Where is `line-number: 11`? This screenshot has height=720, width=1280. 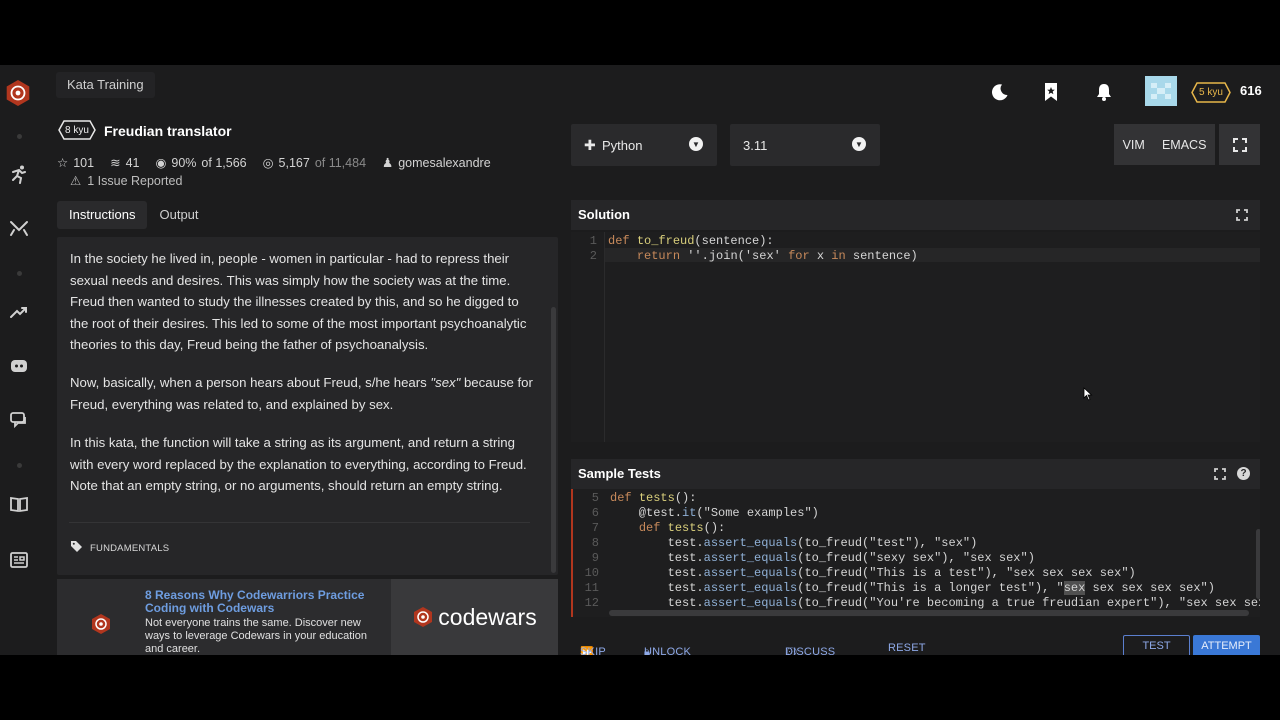
line-number: 11 is located at coordinates (591, 588).